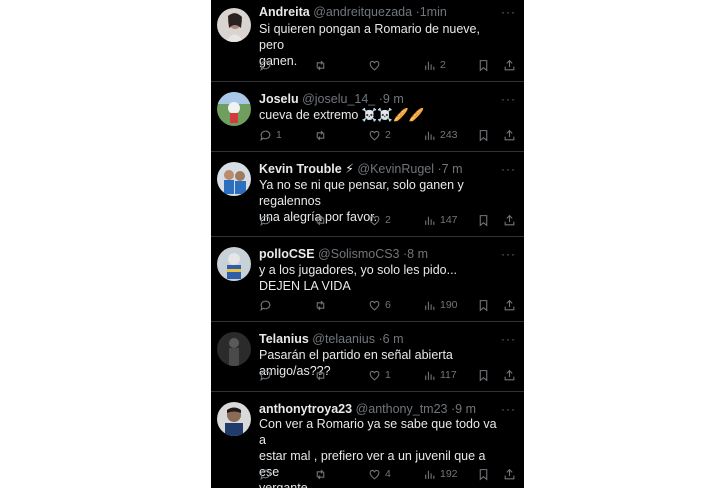 Image resolution: width=728 pixels, height=488 pixels. What do you see at coordinates (395, 169) in the screenshot?
I see `author-handle: @KevinRugel` at bounding box center [395, 169].